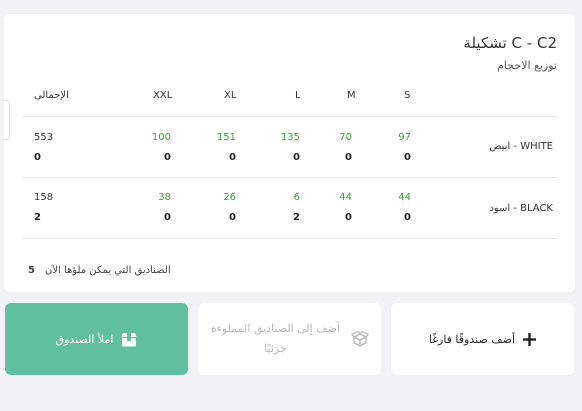 The width and height of the screenshot is (582, 411). I want to click on box-total: 2, so click(37, 217).